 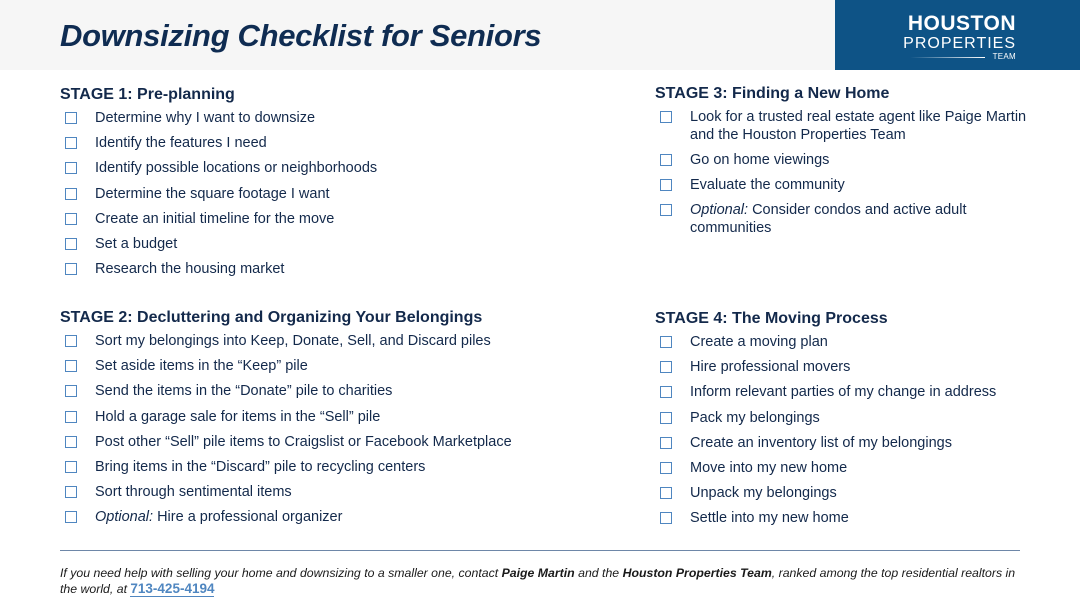 I want to click on brand-logo: HOUSTON PROPERTIES TEAM, so click(x=957, y=35).